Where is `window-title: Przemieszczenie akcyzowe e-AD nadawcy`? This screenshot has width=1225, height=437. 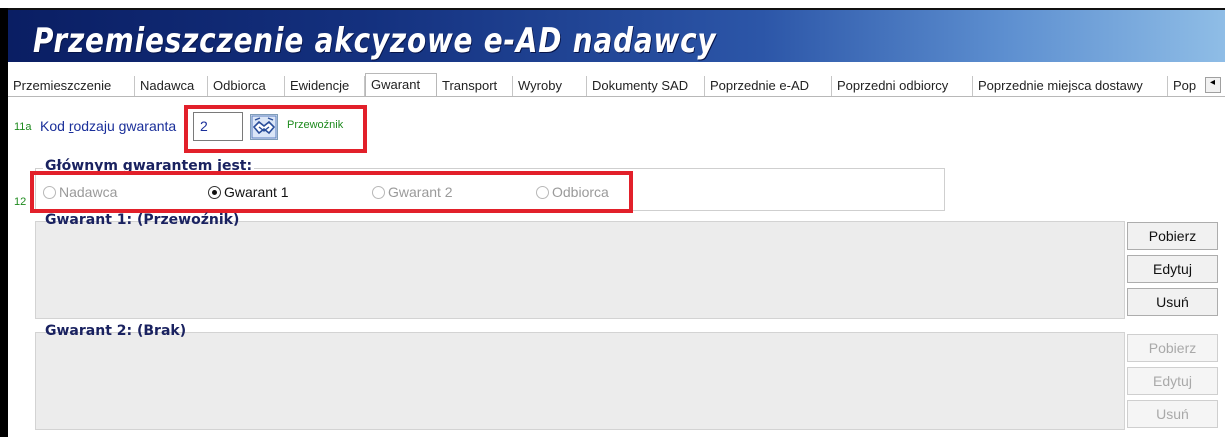 window-title: Przemieszczenie akcyzowe e-AD nadawcy is located at coordinates (375, 41).